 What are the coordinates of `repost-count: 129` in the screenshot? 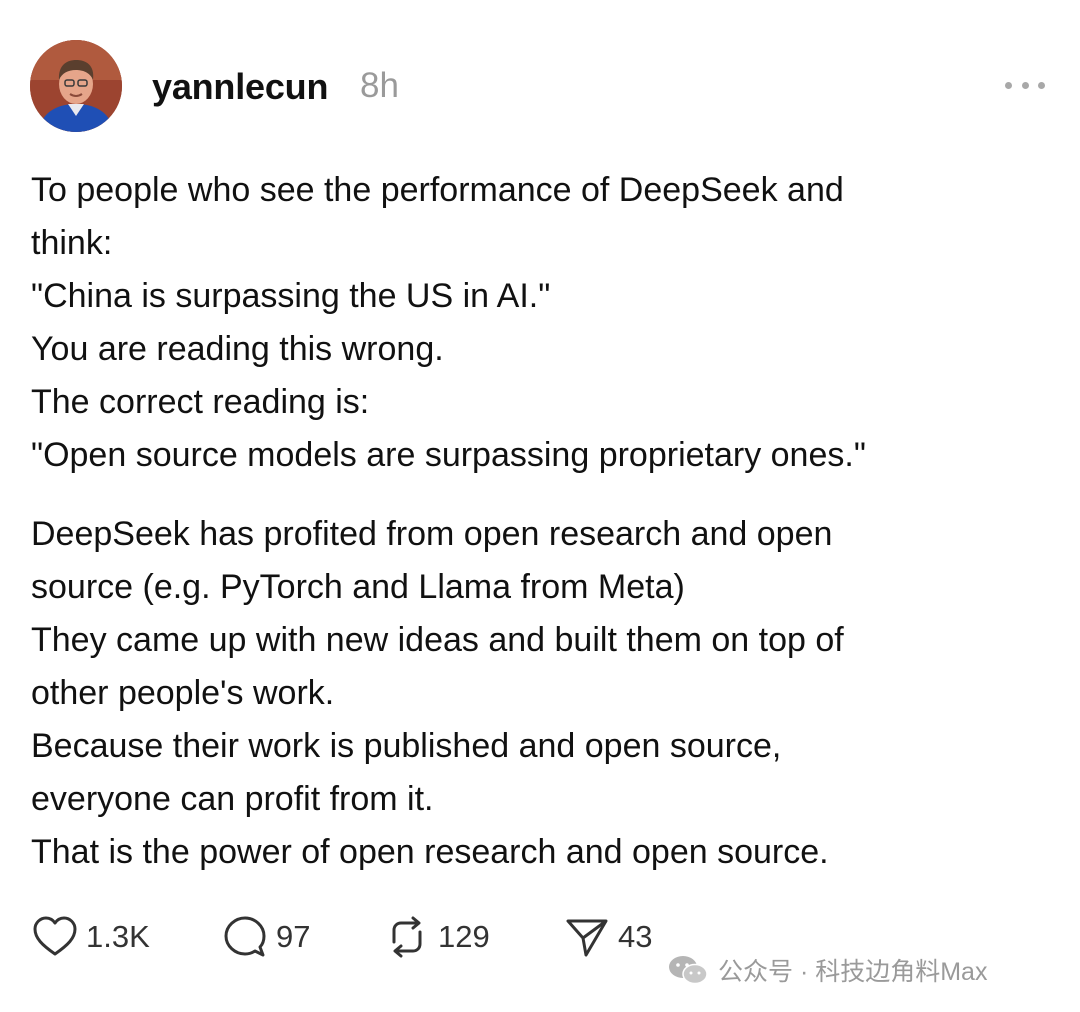 It's located at (464, 936).